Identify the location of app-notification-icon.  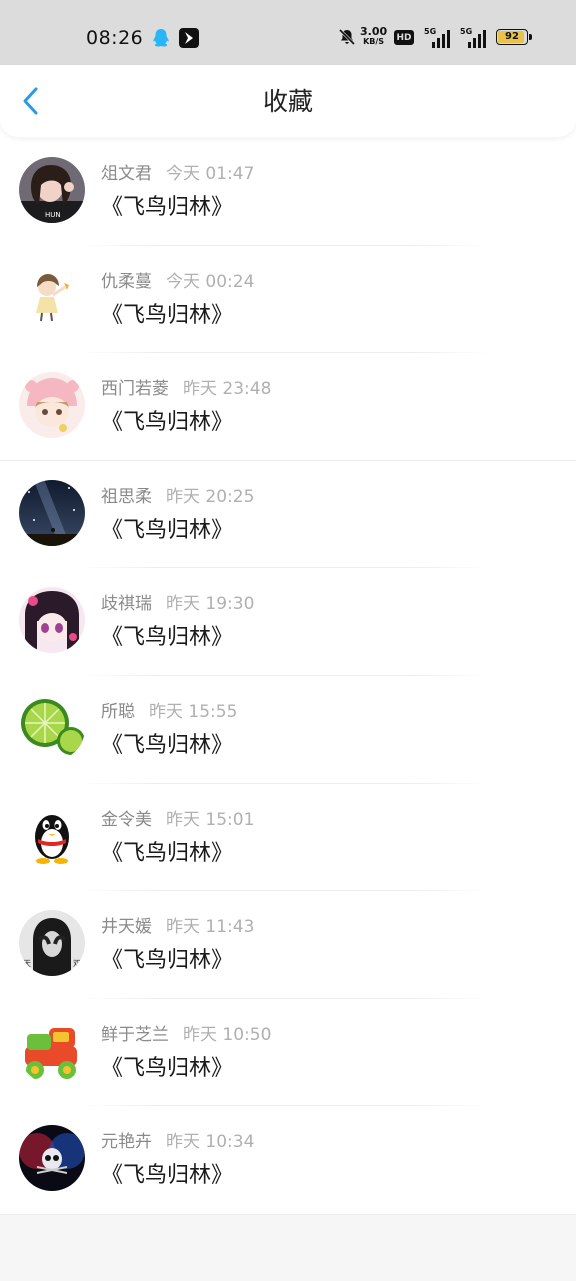
(189, 38).